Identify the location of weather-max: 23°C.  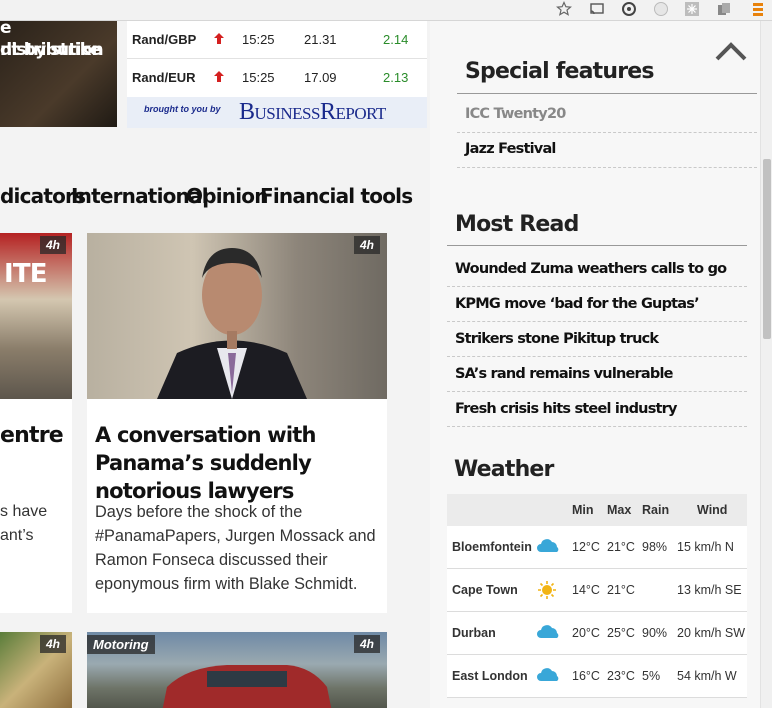
(621, 676).